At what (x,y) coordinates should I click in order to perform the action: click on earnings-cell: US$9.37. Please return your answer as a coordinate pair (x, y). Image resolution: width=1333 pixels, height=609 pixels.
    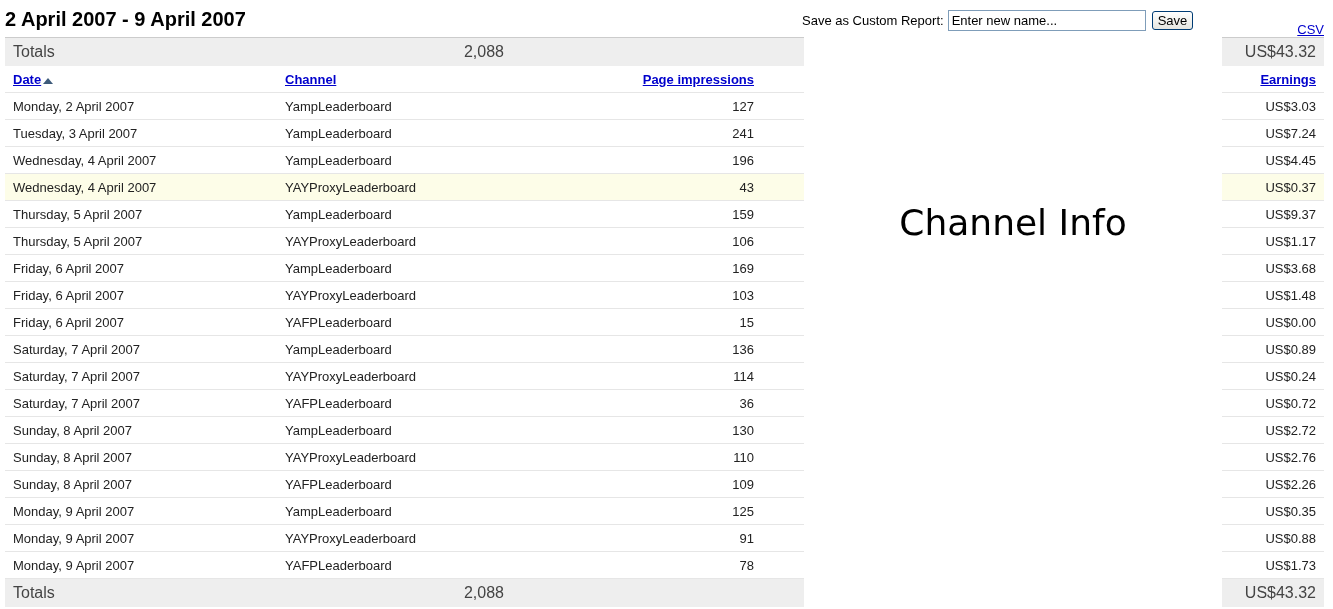
    Looking at the image, I should click on (1290, 214).